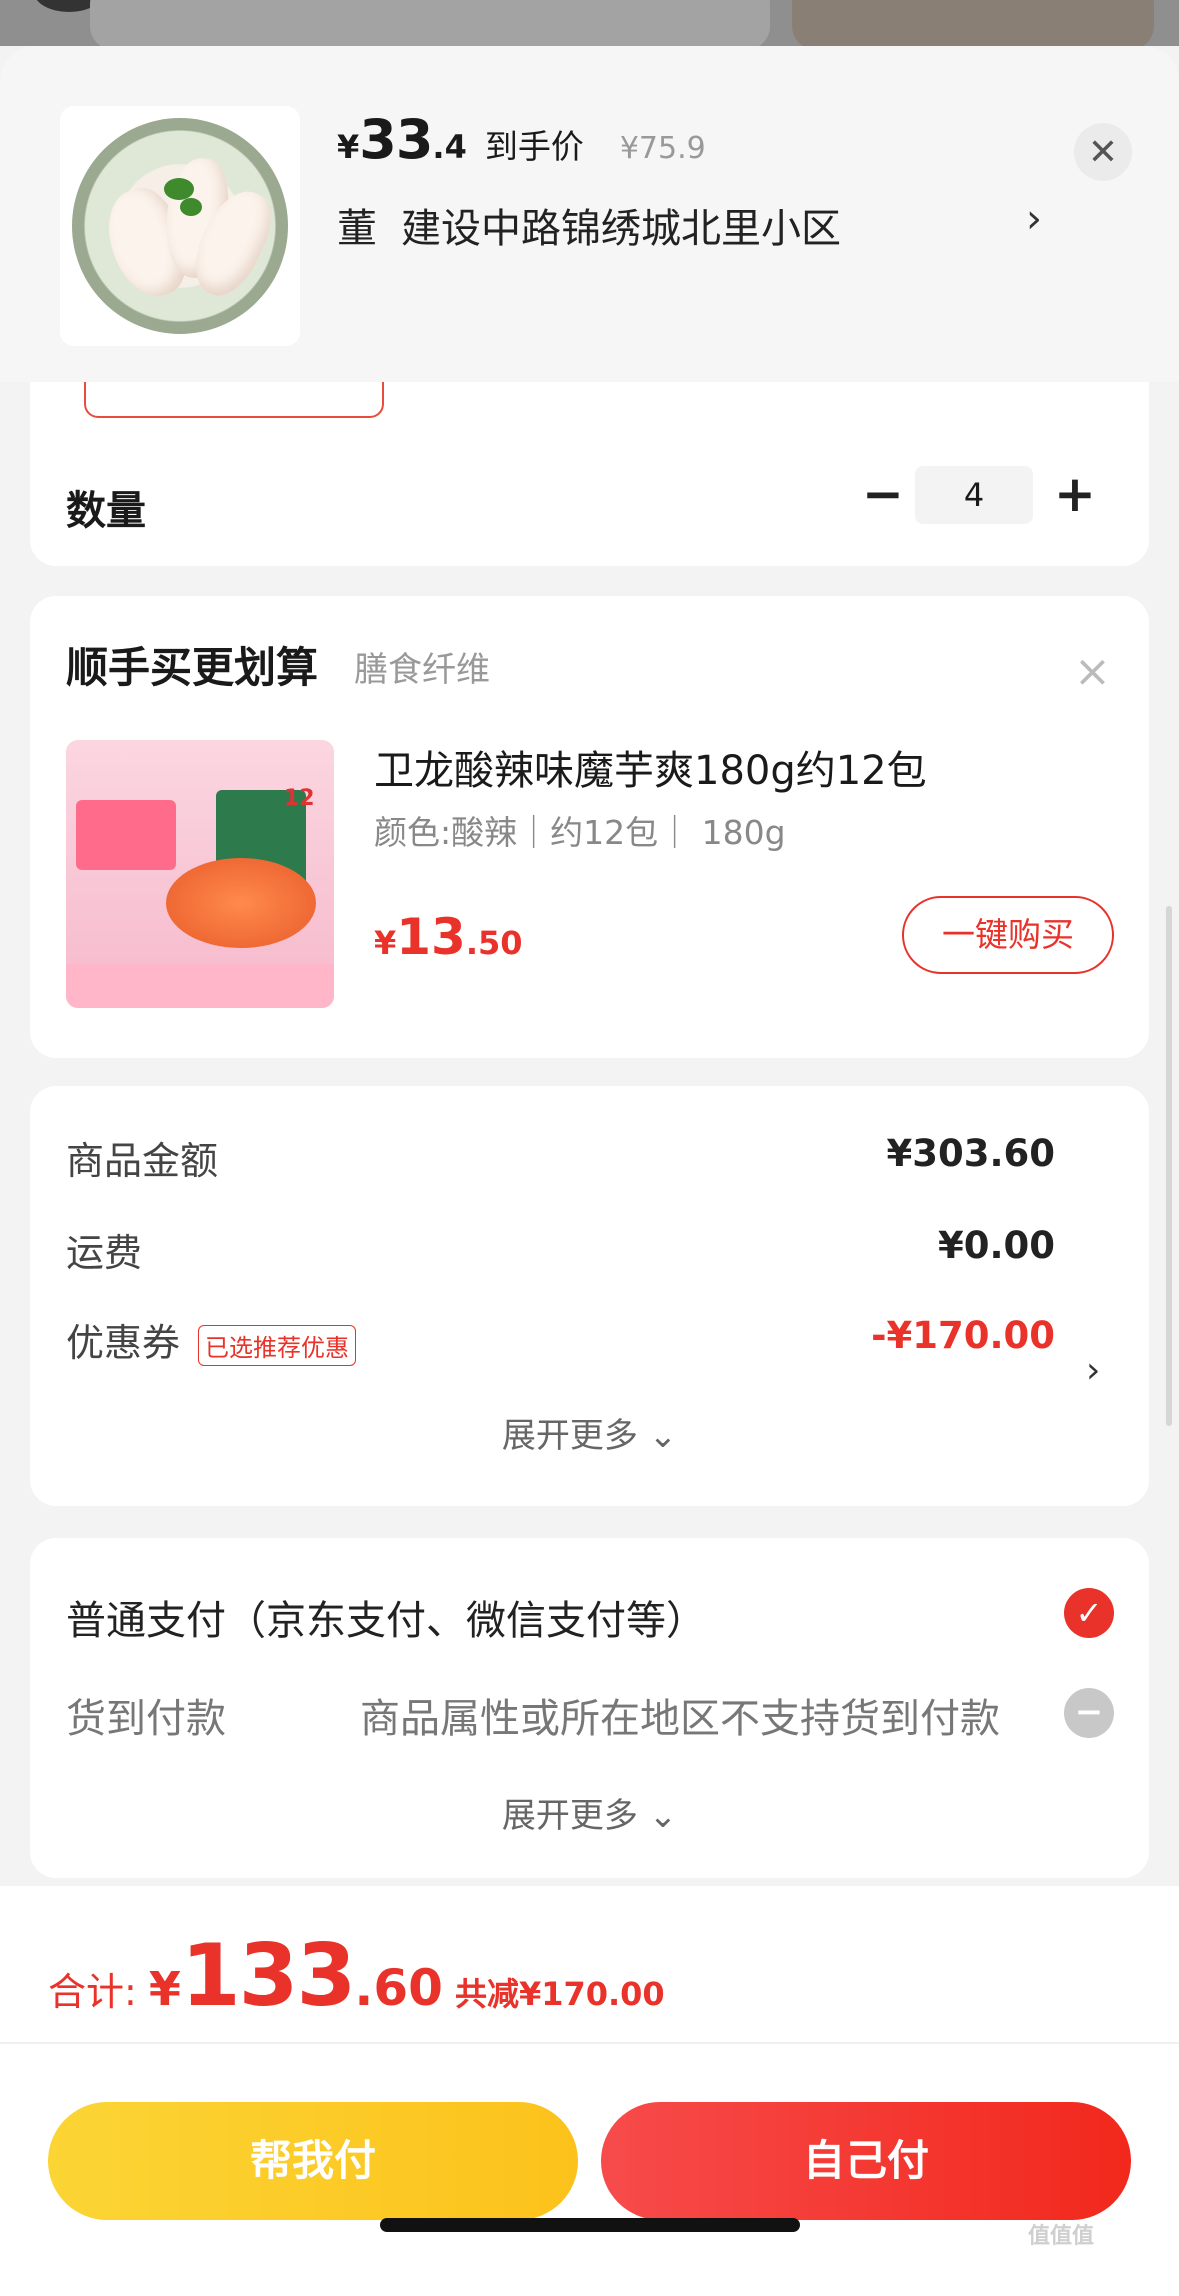 The height and width of the screenshot is (2296, 1179). I want to click on price-integer: 33, so click(396, 139).